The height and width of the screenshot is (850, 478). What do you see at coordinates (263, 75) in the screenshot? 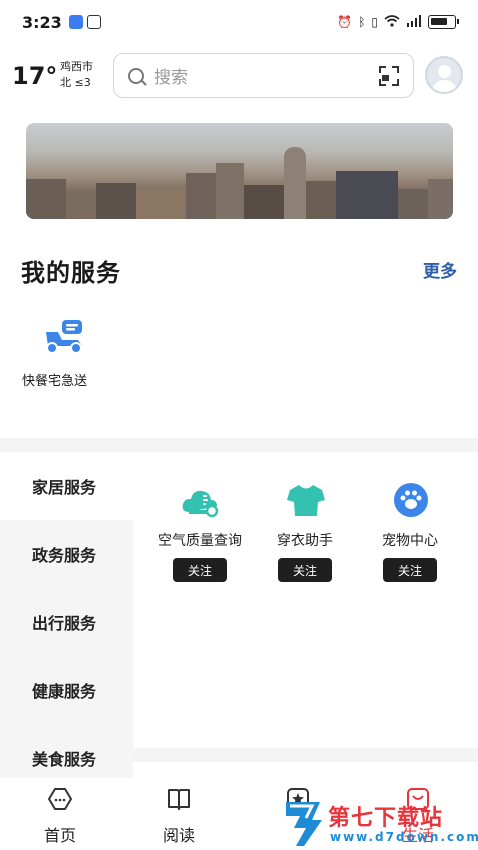
I see `search-input: 搜索` at bounding box center [263, 75].